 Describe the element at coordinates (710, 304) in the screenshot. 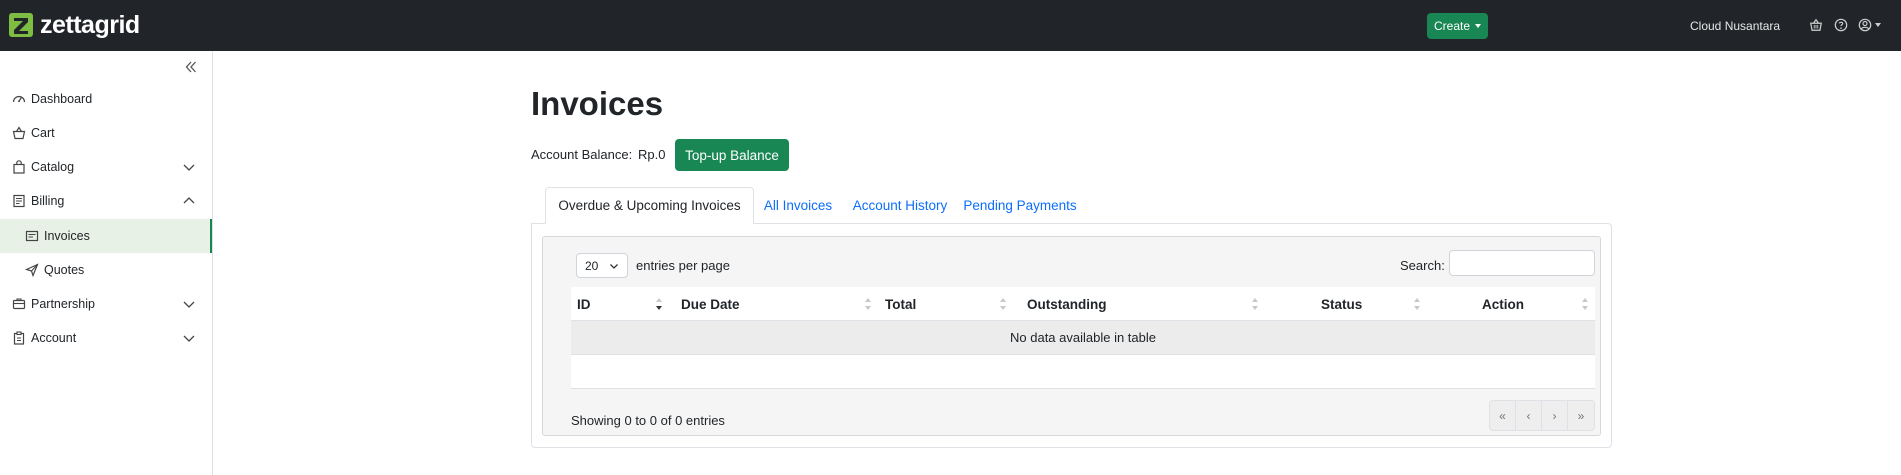

I see `column-label: Due Date` at that location.